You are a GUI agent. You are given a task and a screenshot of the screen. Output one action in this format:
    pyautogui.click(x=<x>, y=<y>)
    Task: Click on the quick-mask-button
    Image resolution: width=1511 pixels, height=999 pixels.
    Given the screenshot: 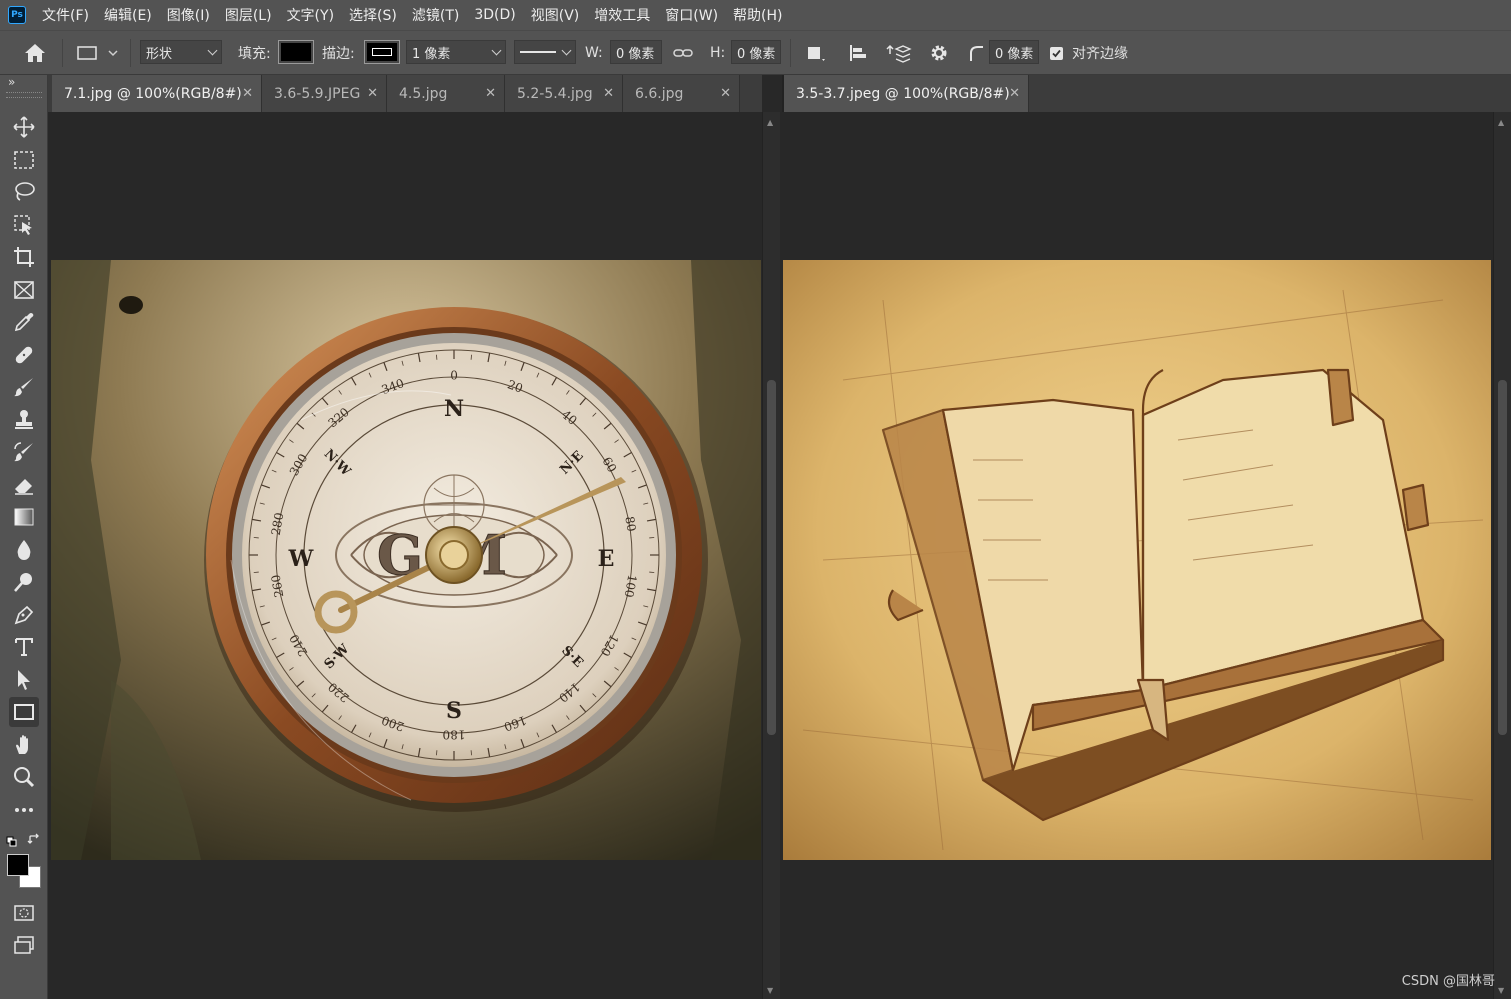 What is the action you would take?
    pyautogui.click(x=24, y=913)
    